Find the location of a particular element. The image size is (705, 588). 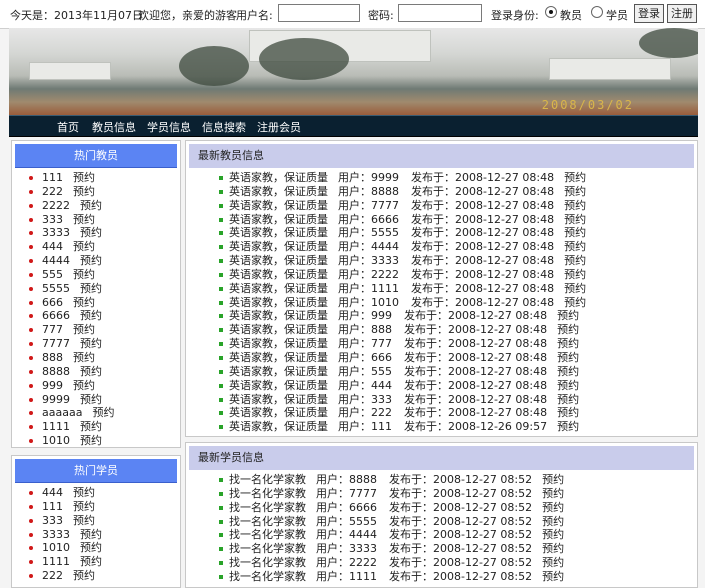

hot-teacher-name: 333 is located at coordinates (52, 219).